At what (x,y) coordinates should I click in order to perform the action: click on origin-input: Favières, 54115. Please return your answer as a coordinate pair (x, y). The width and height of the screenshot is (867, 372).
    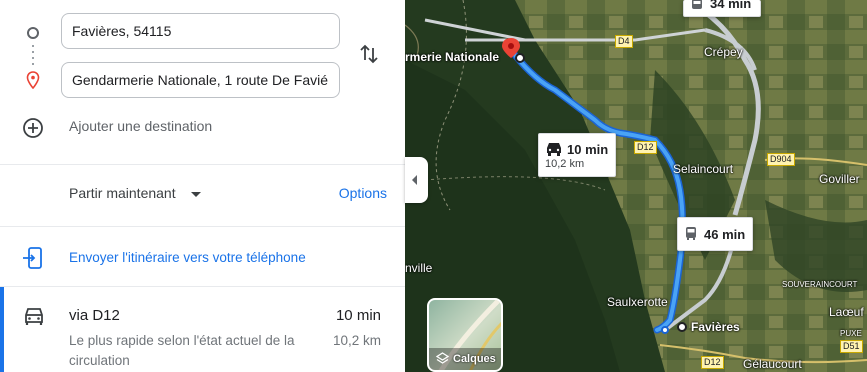
    Looking at the image, I should click on (200, 31).